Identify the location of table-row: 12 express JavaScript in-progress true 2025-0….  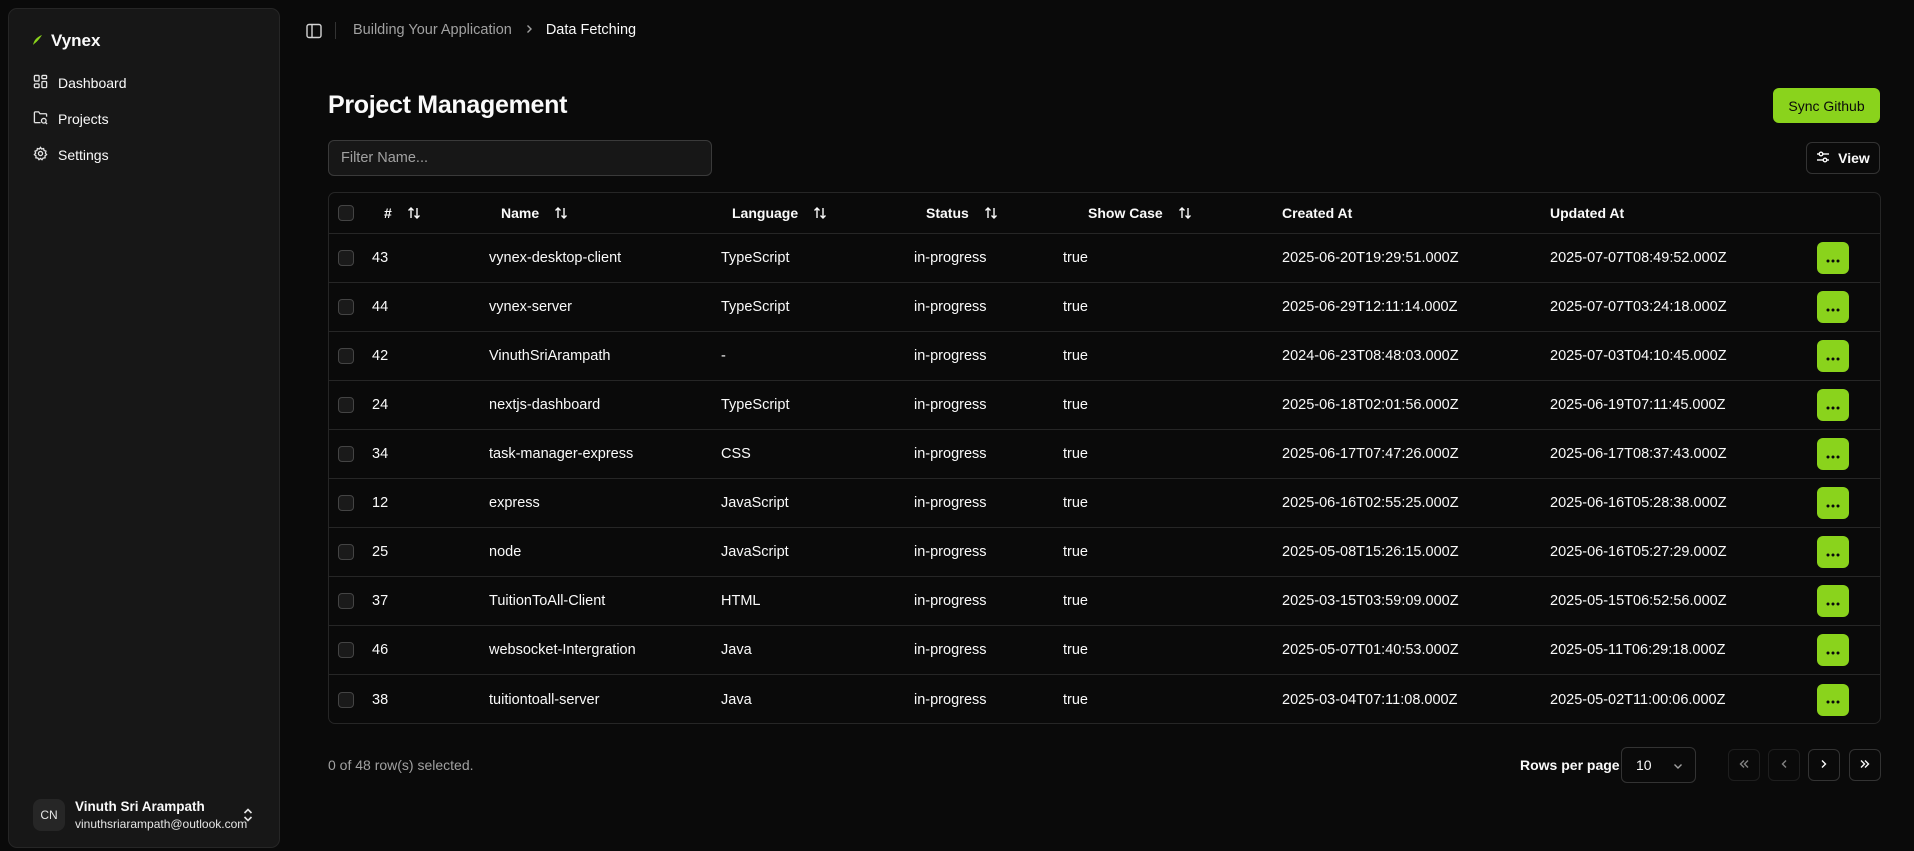
(1104, 503).